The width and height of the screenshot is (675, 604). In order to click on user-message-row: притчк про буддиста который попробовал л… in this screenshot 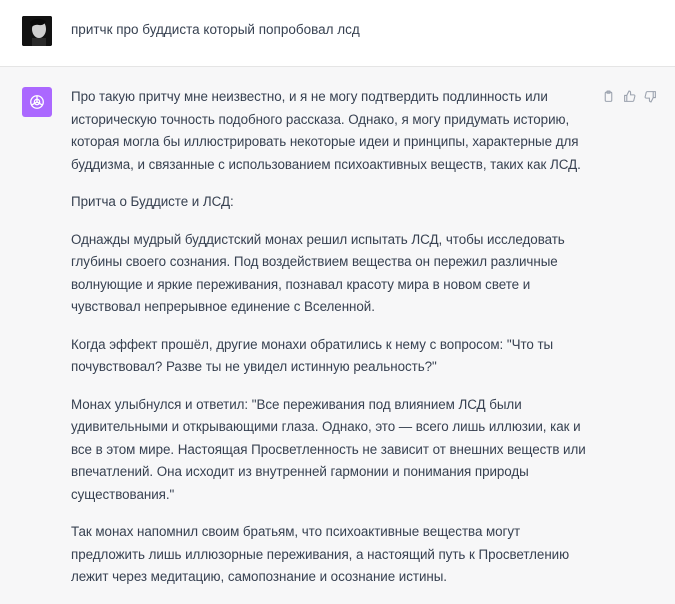, I will do `click(337, 33)`.